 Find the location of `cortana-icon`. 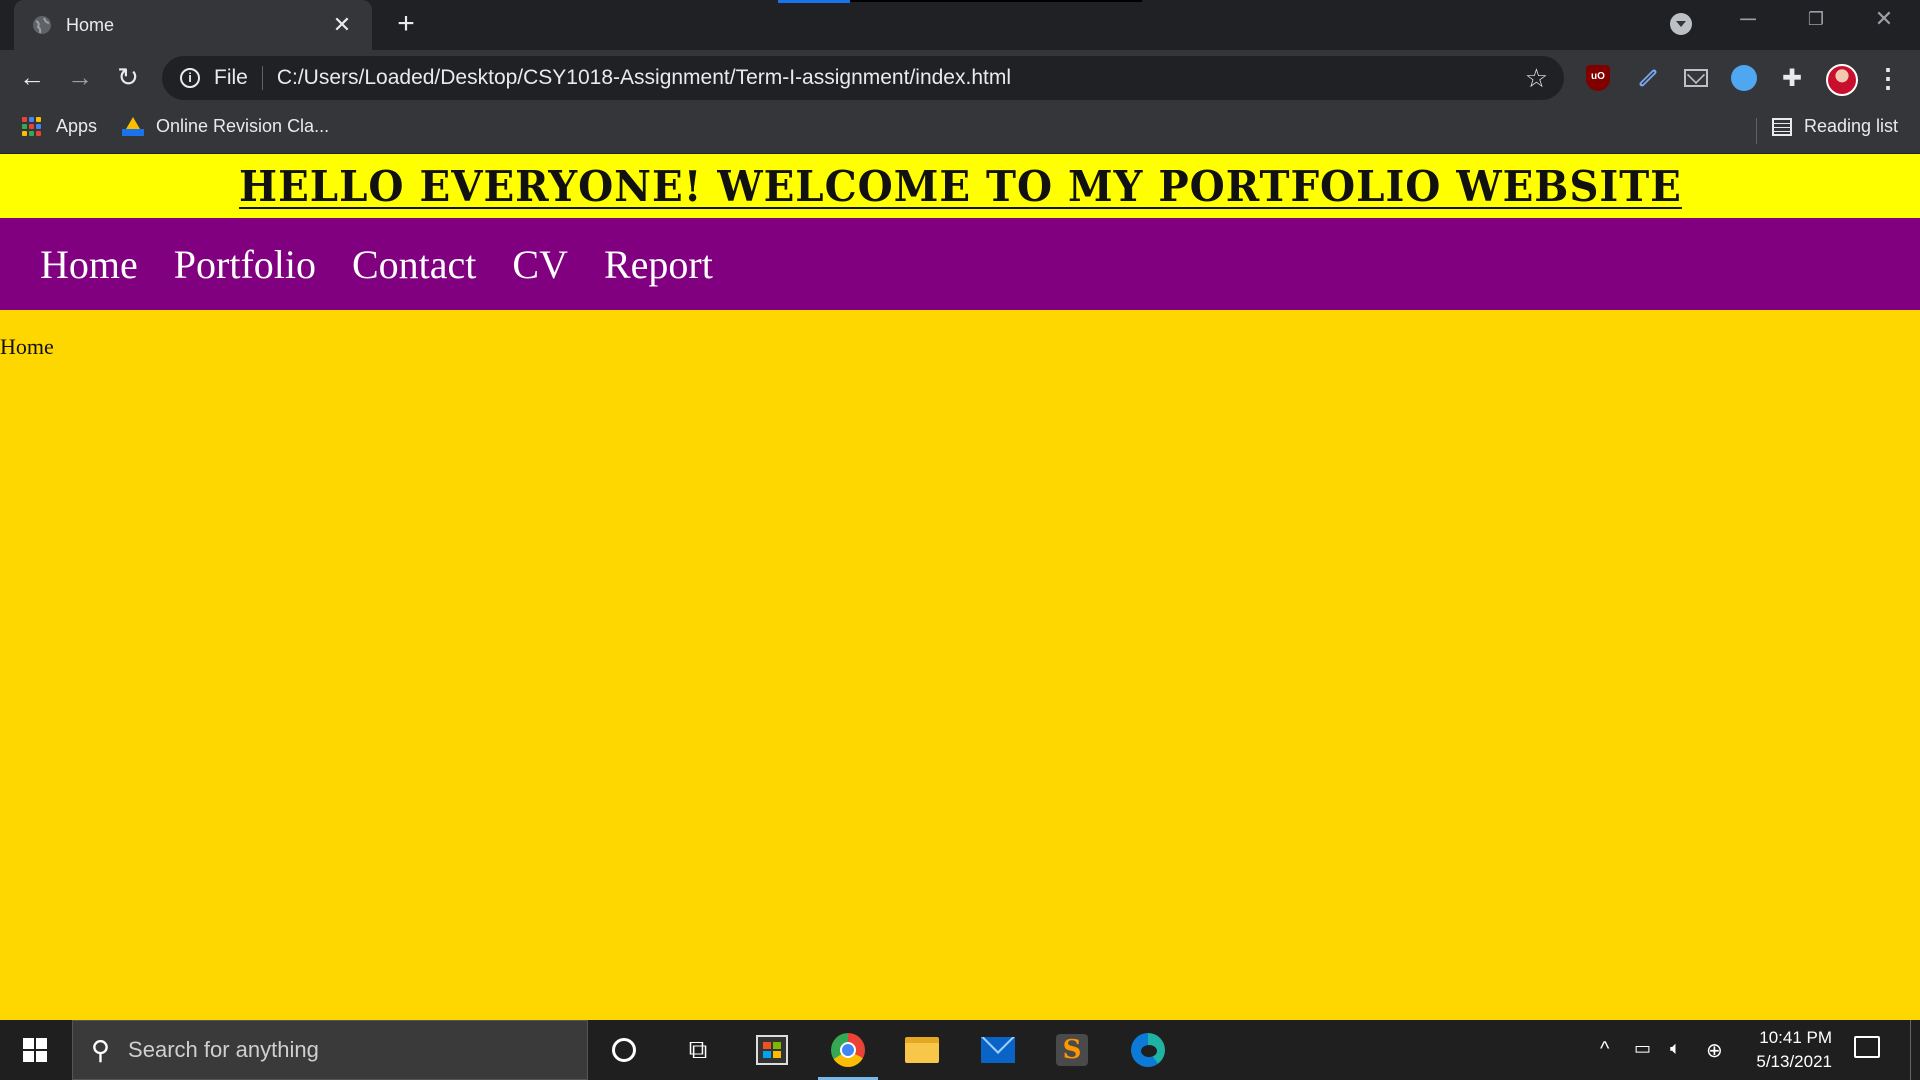

cortana-icon is located at coordinates (624, 1050).